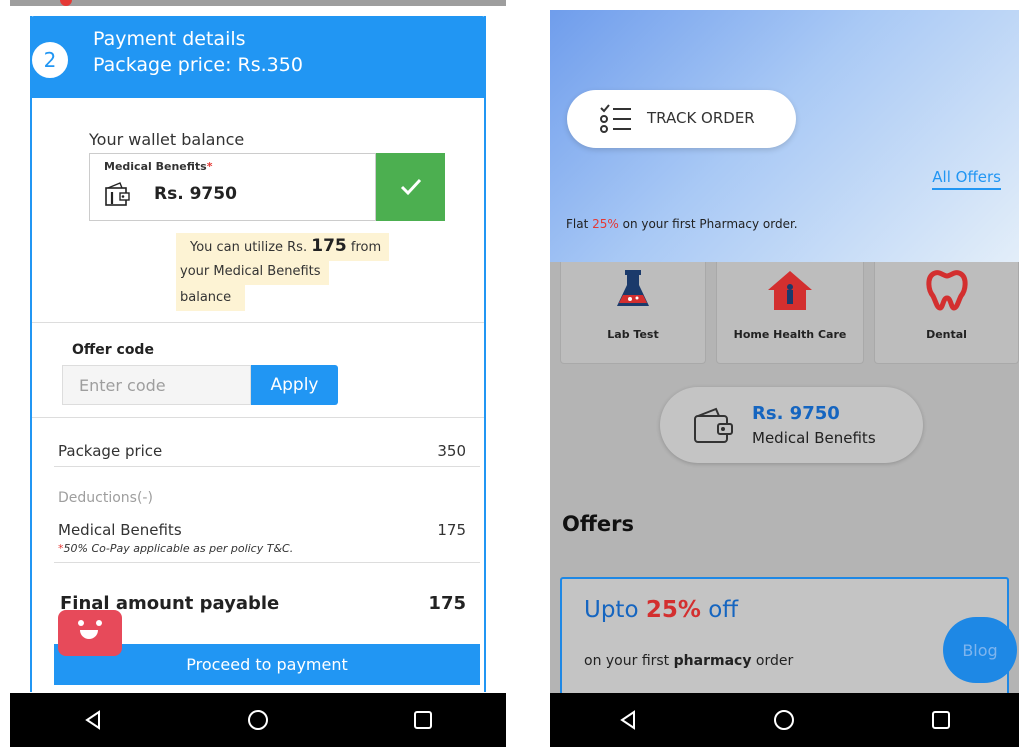 Image resolution: width=1019 pixels, height=747 pixels. I want to click on offer-sub-pre: on your first, so click(629, 661).